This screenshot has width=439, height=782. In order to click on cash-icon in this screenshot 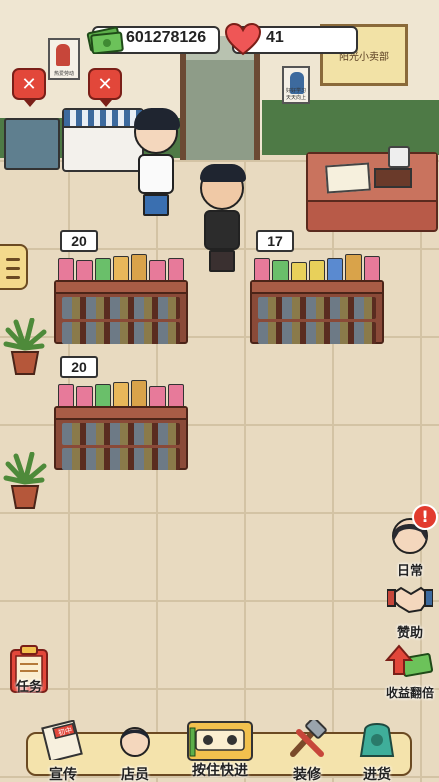, I will do `click(105, 40)`.